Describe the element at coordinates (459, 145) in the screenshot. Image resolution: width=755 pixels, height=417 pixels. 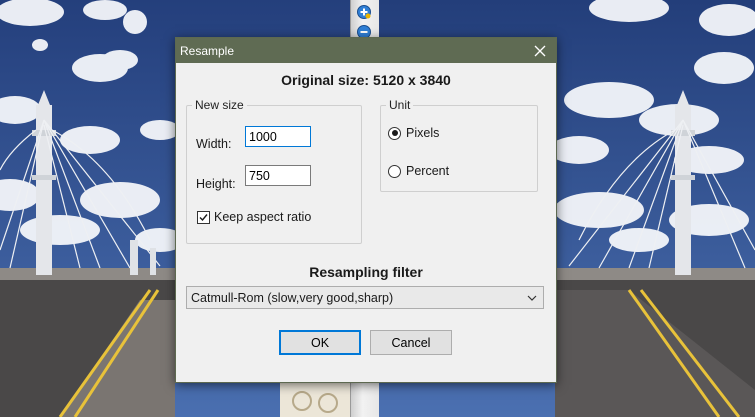
I see `unit-group: Unit Pixels Percent` at that location.